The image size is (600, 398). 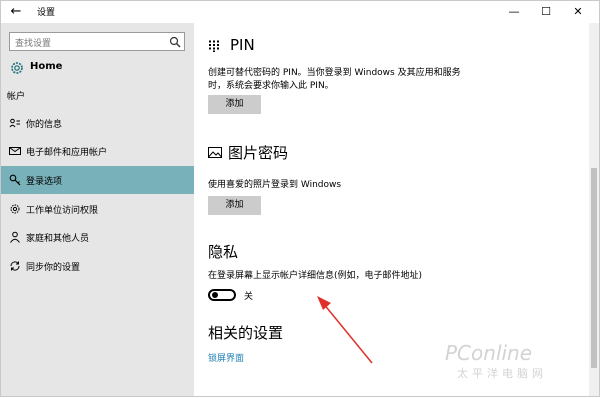 I want to click on privacy-description: 在登录屏幕上显示帐户详细信息(例如，电子邮件地址), so click(x=315, y=276).